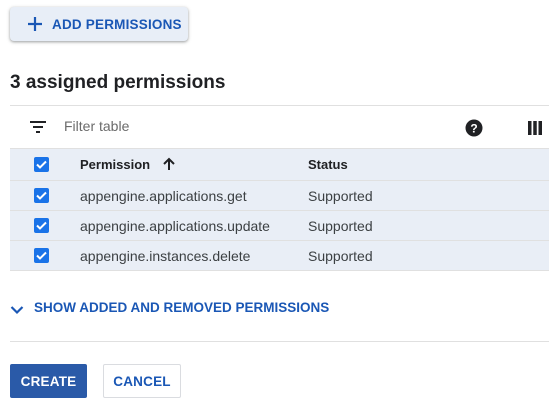  Describe the element at coordinates (163, 195) in the screenshot. I see `permission-cell: appengine.applications.get` at that location.